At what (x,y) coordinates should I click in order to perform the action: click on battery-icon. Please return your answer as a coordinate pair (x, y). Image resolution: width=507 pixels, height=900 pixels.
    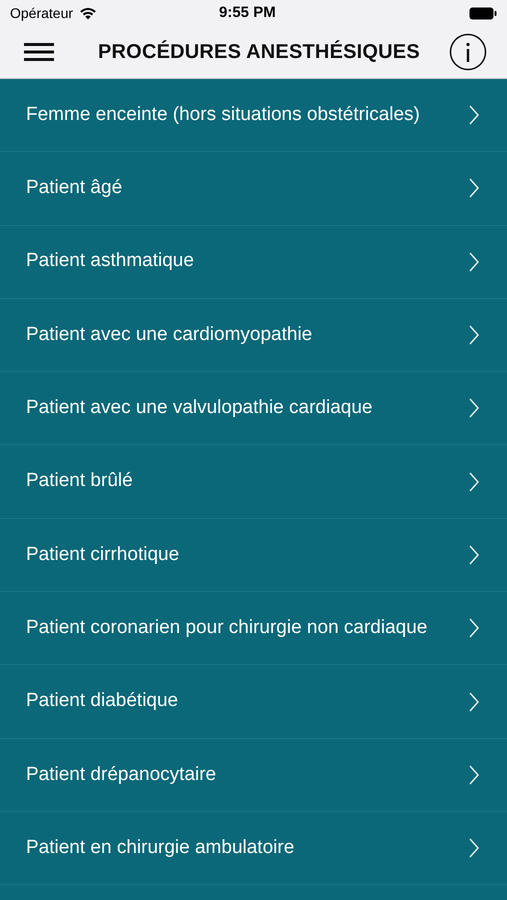
    Looking at the image, I should click on (483, 13).